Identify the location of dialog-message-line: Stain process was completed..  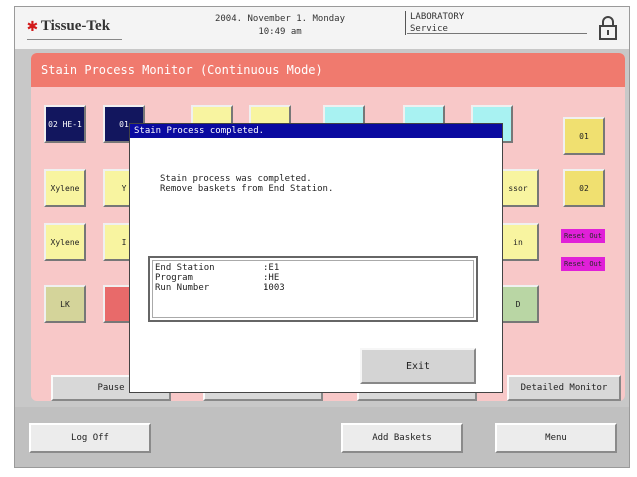
(236, 179).